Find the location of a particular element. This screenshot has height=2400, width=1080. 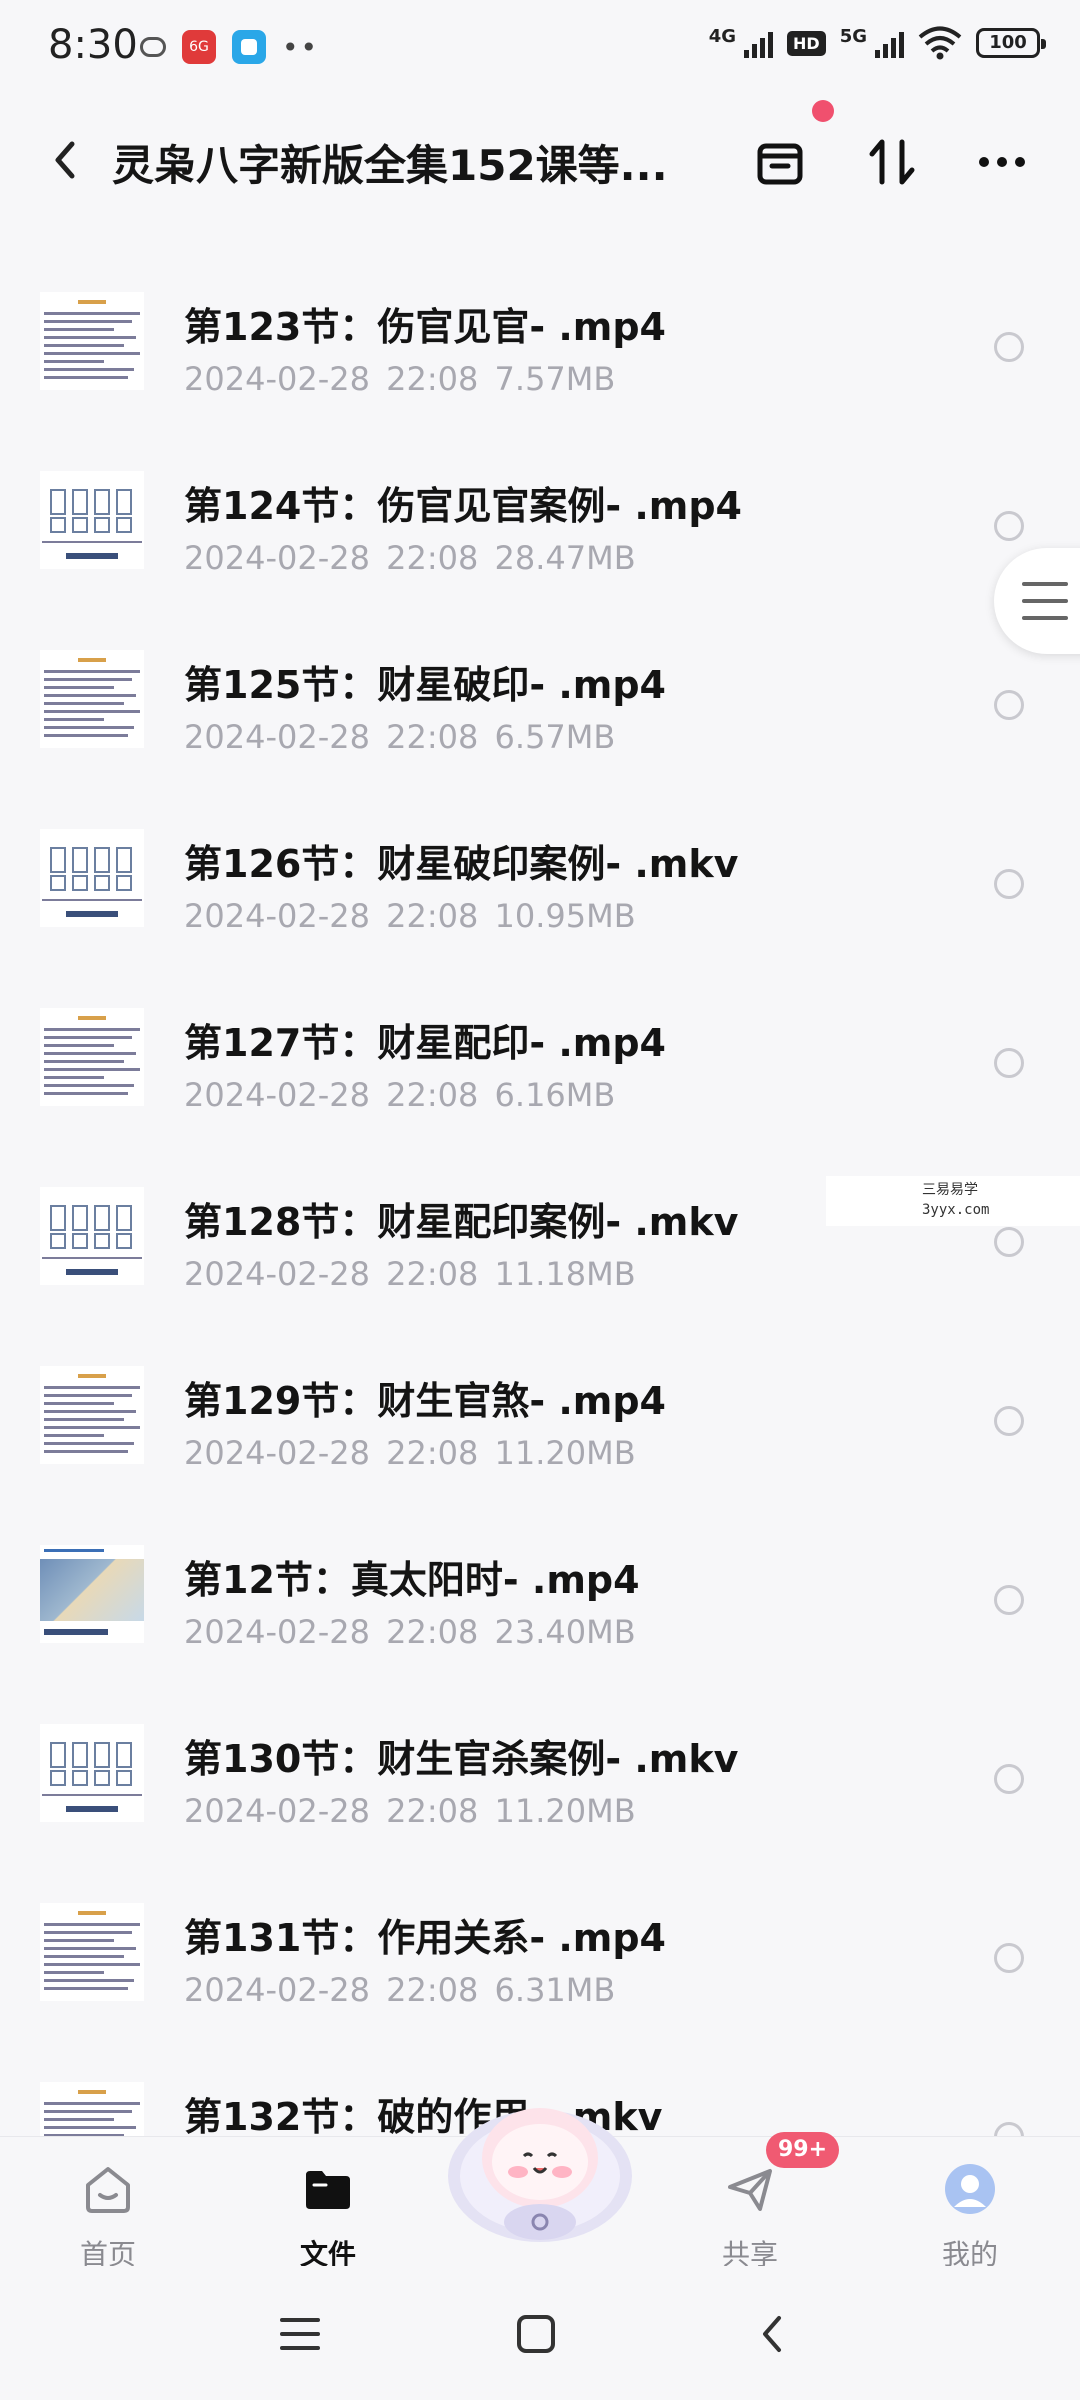

file-meta: 2024-02-28 22:08 28.47MB is located at coordinates (410, 558).